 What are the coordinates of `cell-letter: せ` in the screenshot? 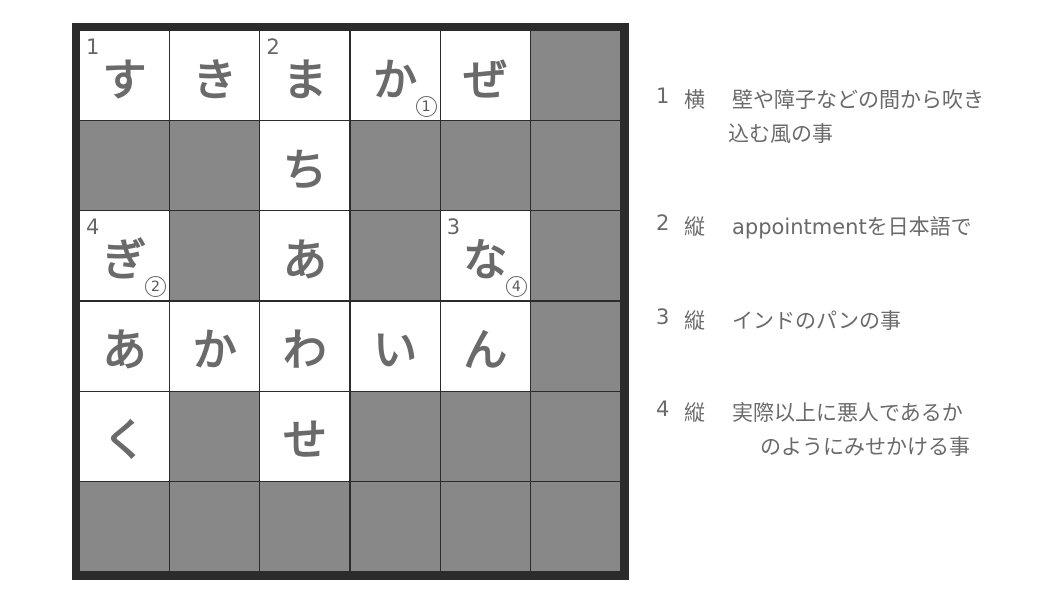 It's located at (304, 441).